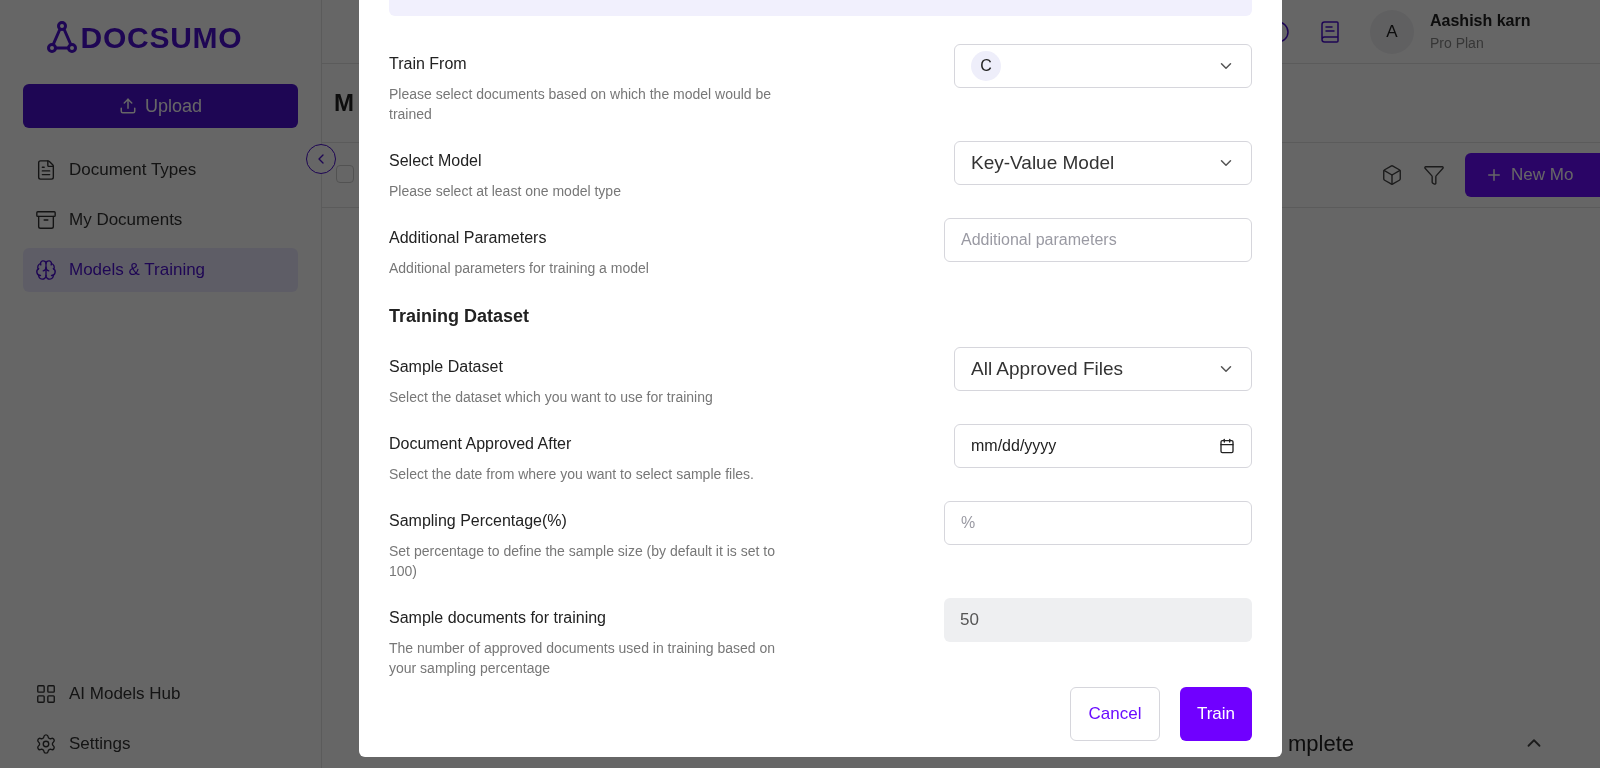  Describe the element at coordinates (1392, 31) in the screenshot. I see `avatar: A` at that location.